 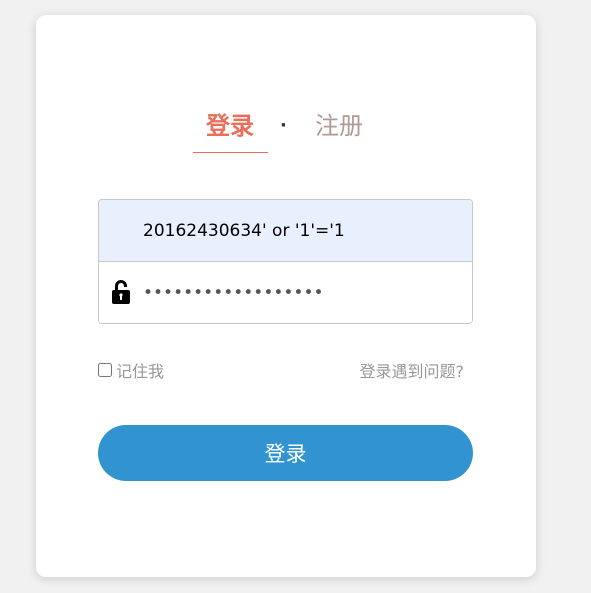 What do you see at coordinates (339, 126) in the screenshot?
I see `tab-register: 注册` at bounding box center [339, 126].